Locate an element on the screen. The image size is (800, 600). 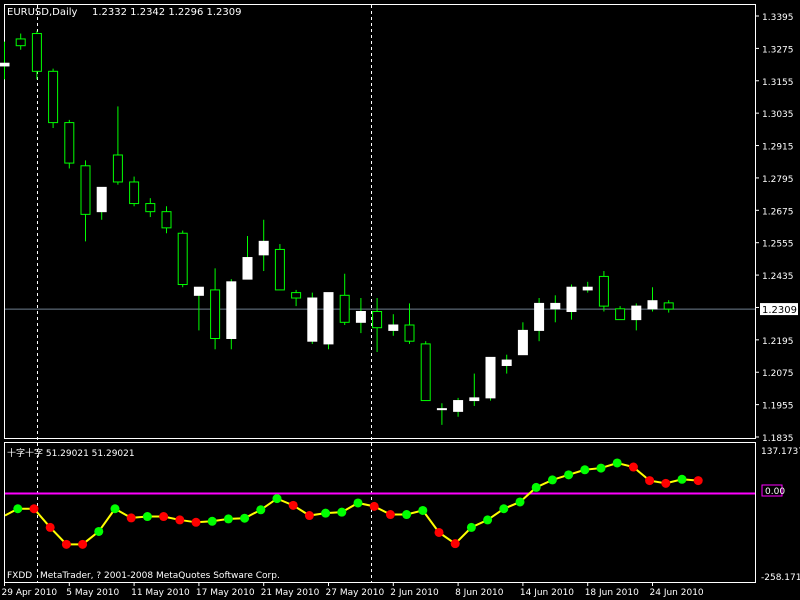
price-tick-label: 1.2555 is located at coordinates (778, 245).